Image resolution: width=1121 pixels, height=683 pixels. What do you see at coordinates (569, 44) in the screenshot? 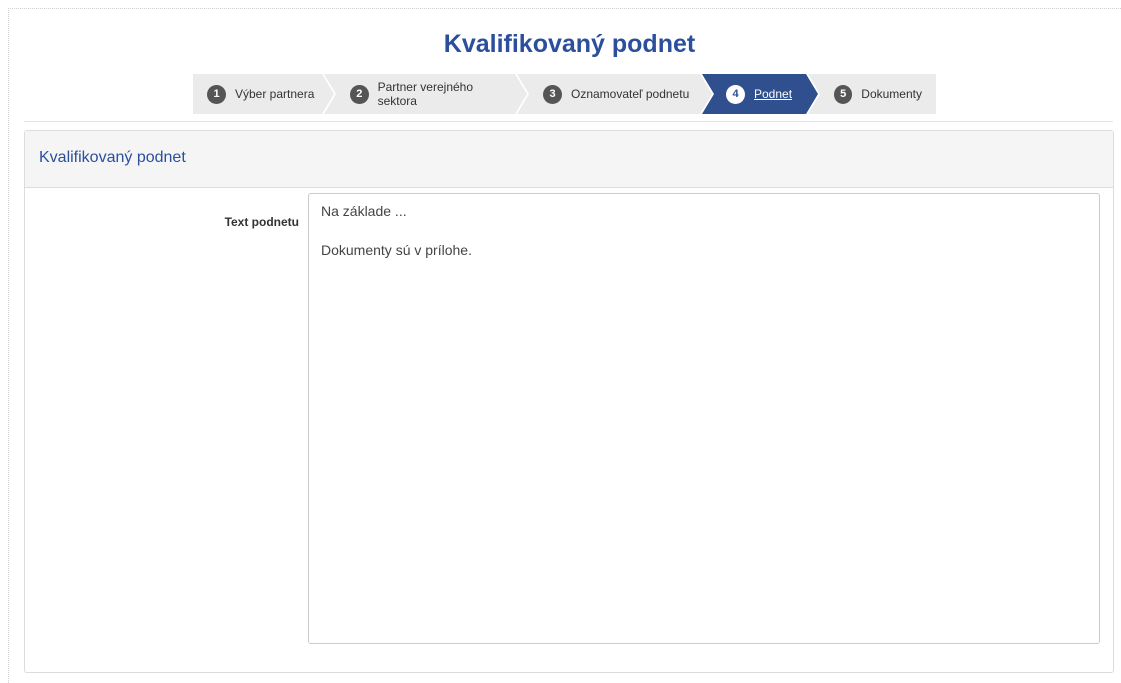
I see `page-title: Kvalifikovaný podnet` at bounding box center [569, 44].